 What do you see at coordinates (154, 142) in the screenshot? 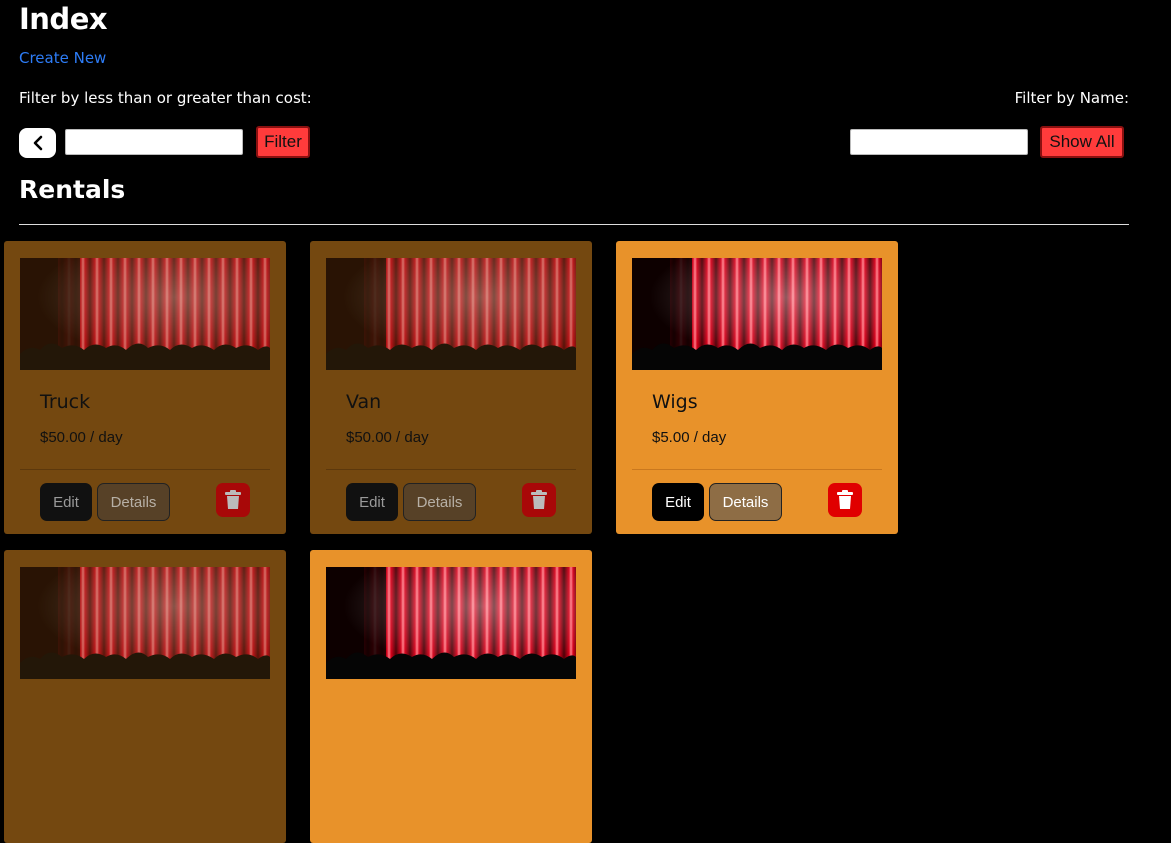
I see `cost-filter-input` at bounding box center [154, 142].